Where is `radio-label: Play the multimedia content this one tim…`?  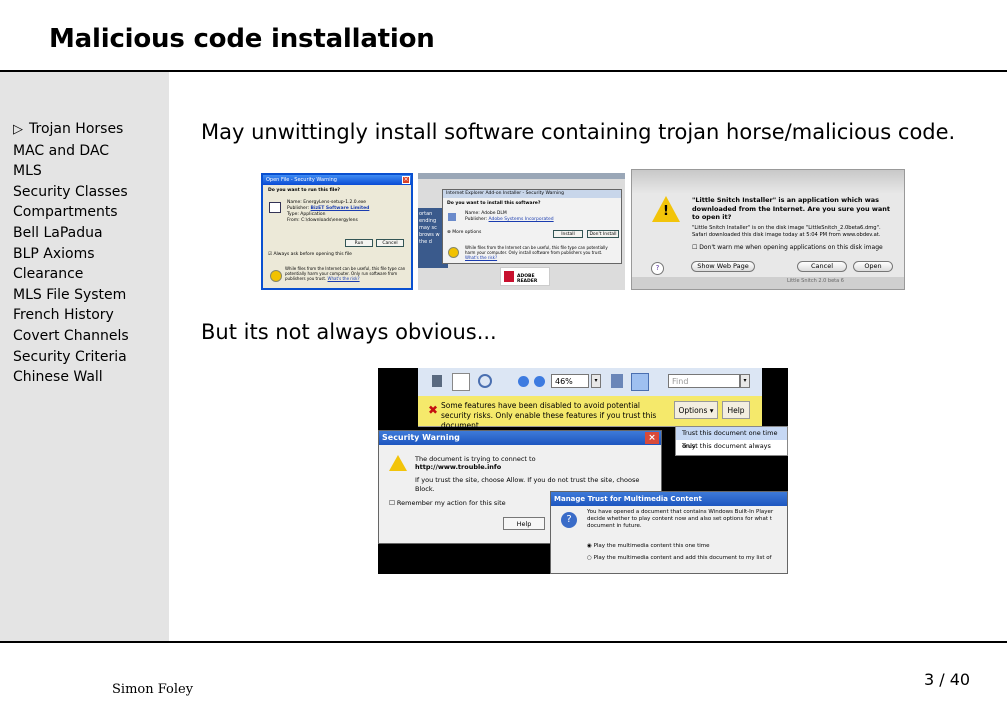 radio-label: Play the multimedia content this one tim… is located at coordinates (651, 546).